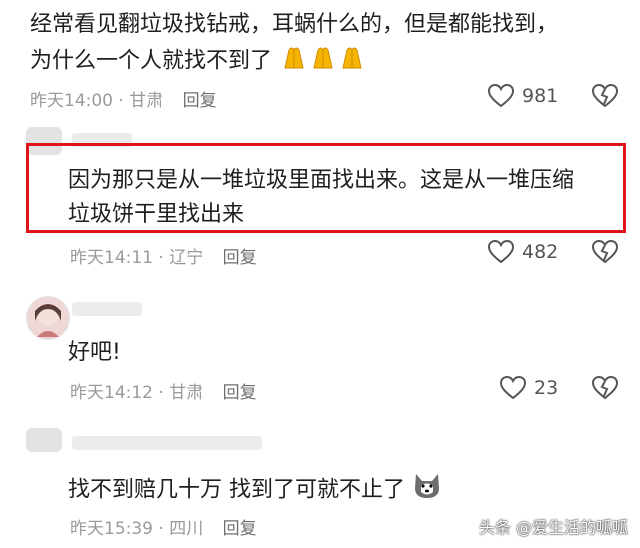 The height and width of the screenshot is (548, 640). What do you see at coordinates (163, 258) in the screenshot?
I see `comment-meta: 昨天14:11 · 辽宁 回复` at bounding box center [163, 258].